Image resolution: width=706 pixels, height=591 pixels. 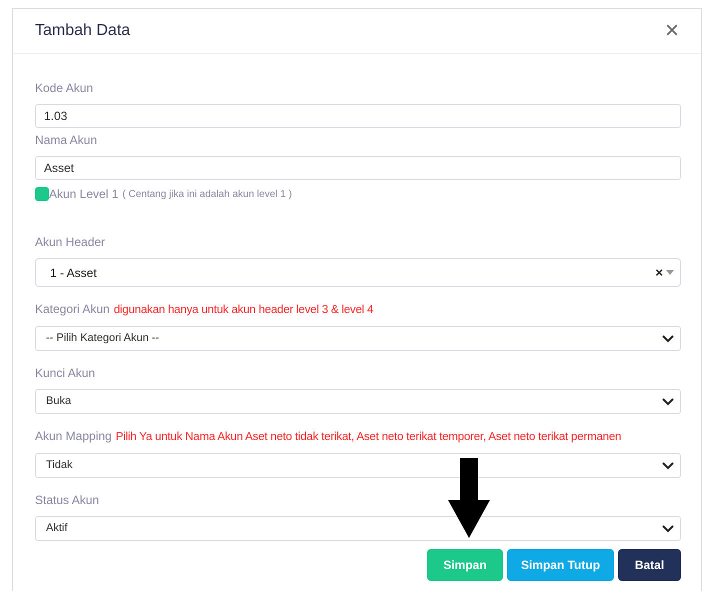 I want to click on checkbox-hint: ( Centang jika ini adalah akun level 1 ), so click(x=207, y=195).